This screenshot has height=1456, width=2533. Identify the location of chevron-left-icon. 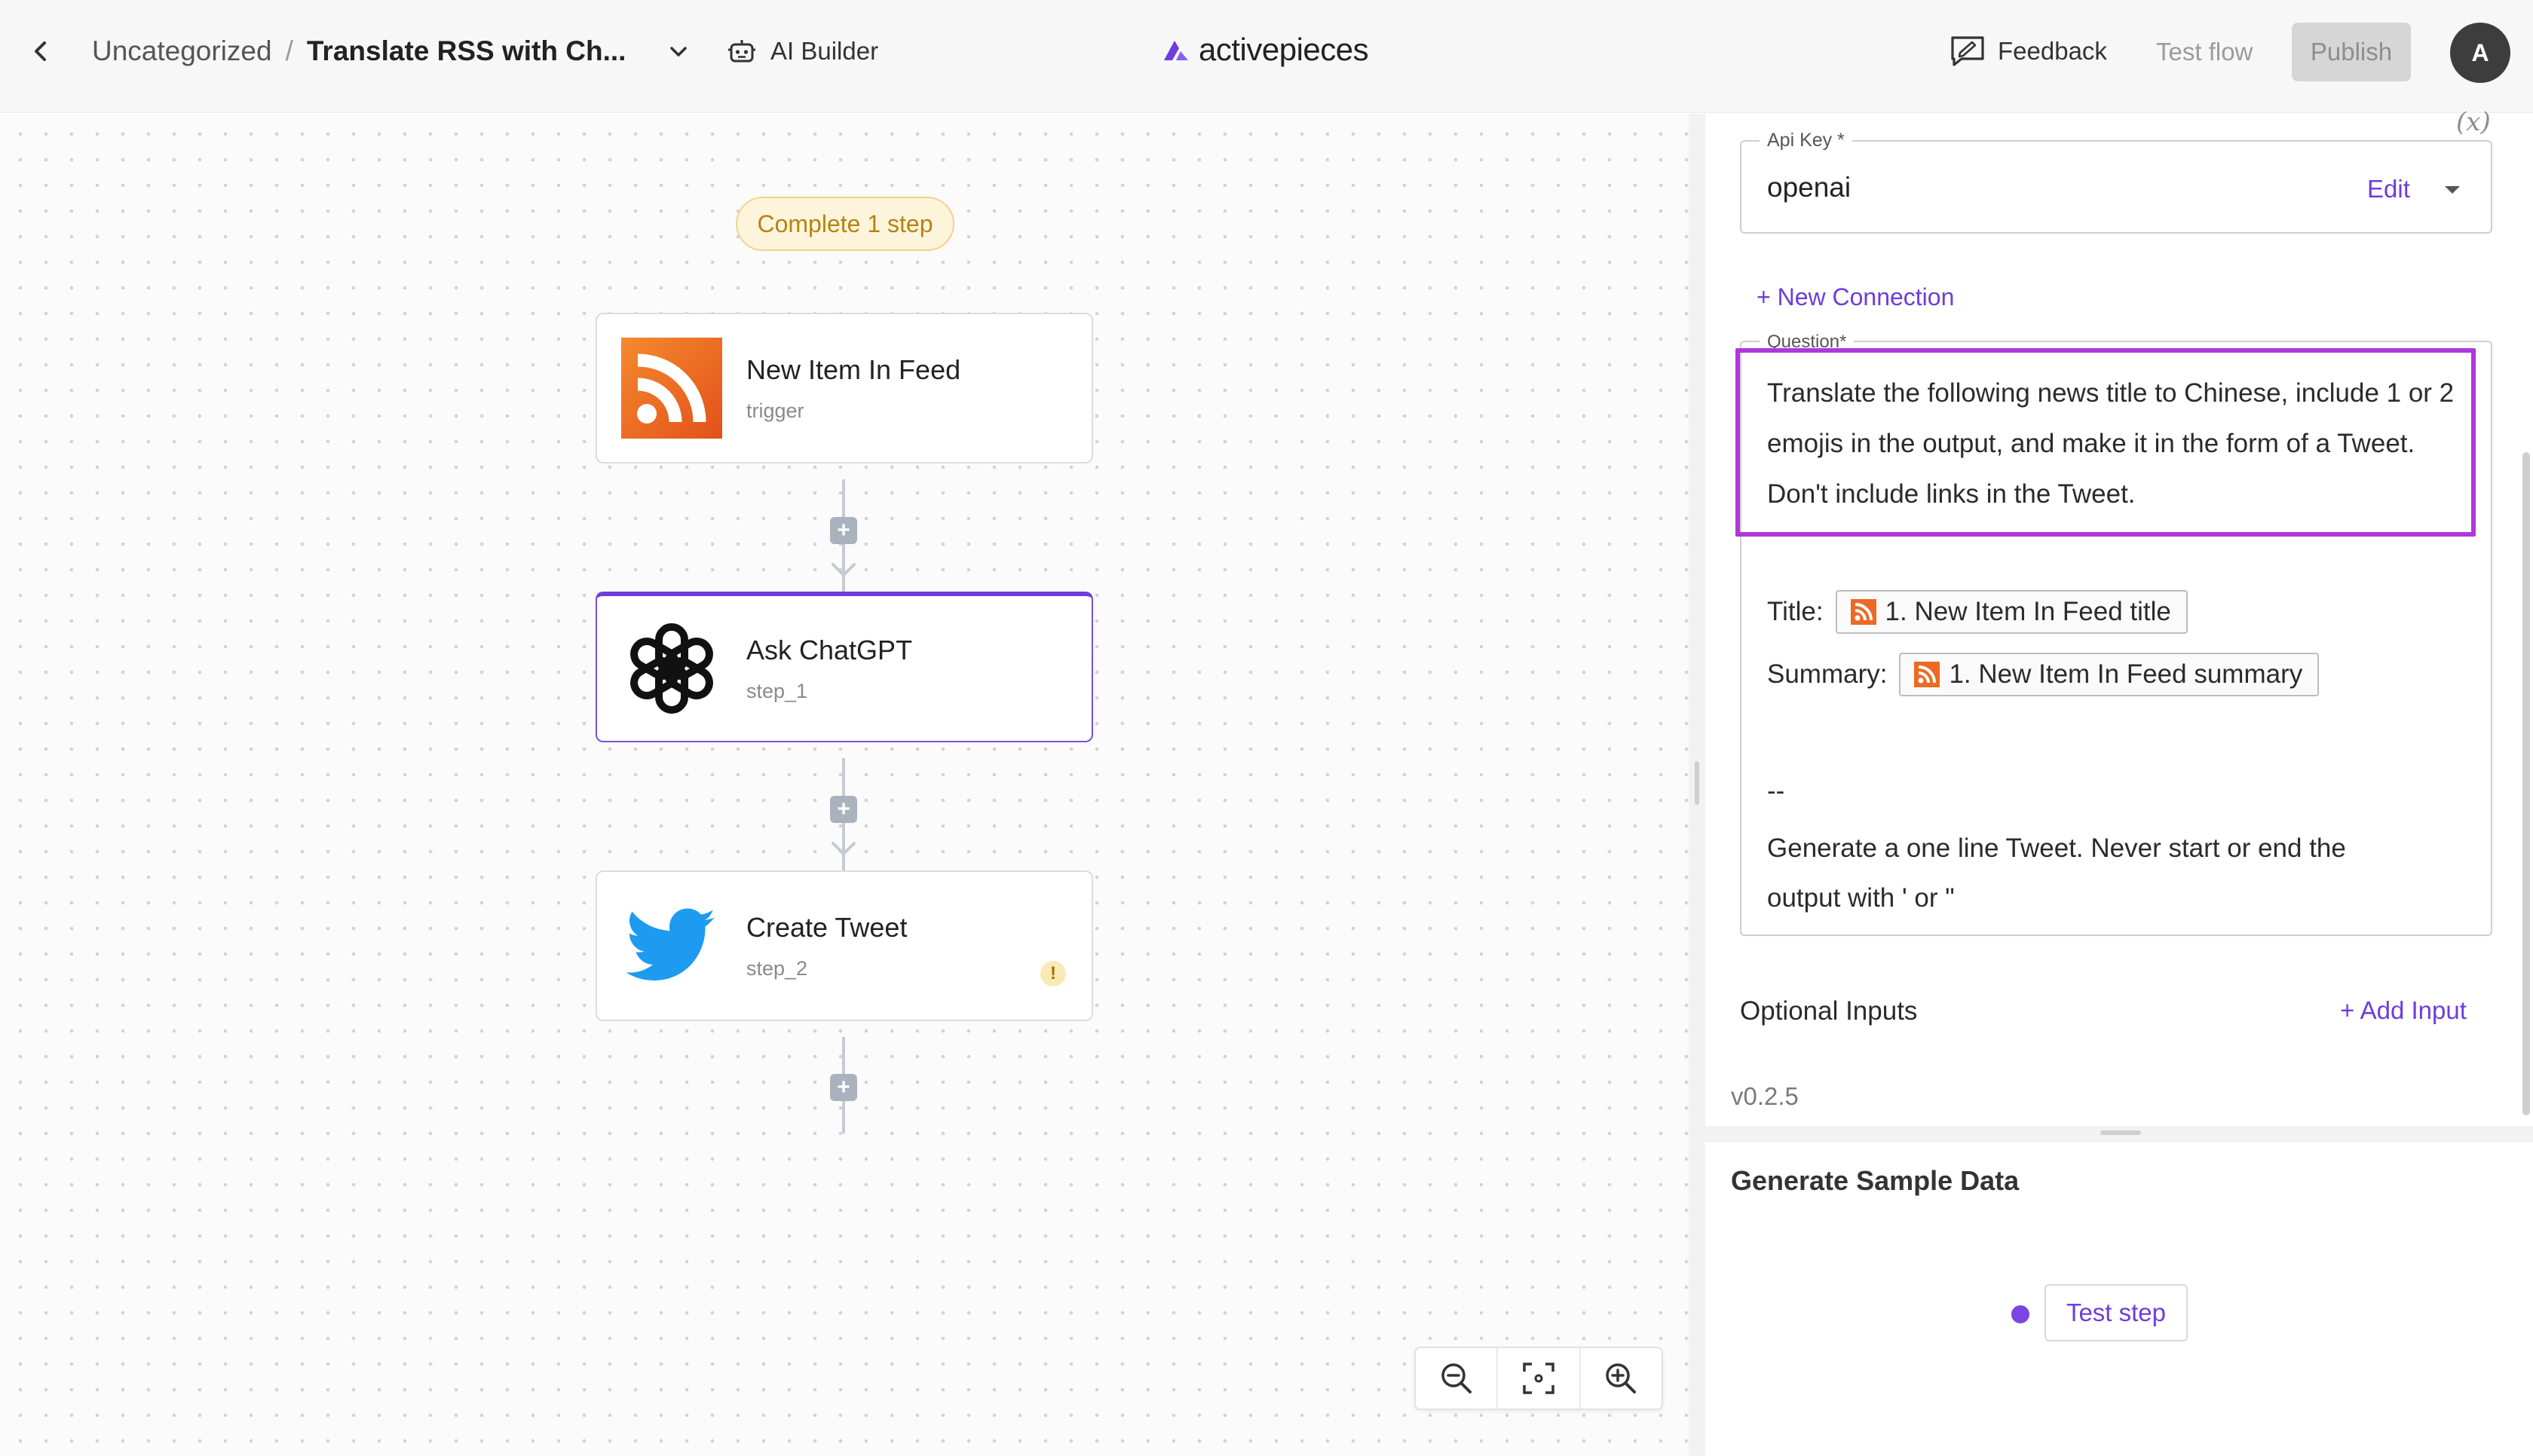
(40, 51).